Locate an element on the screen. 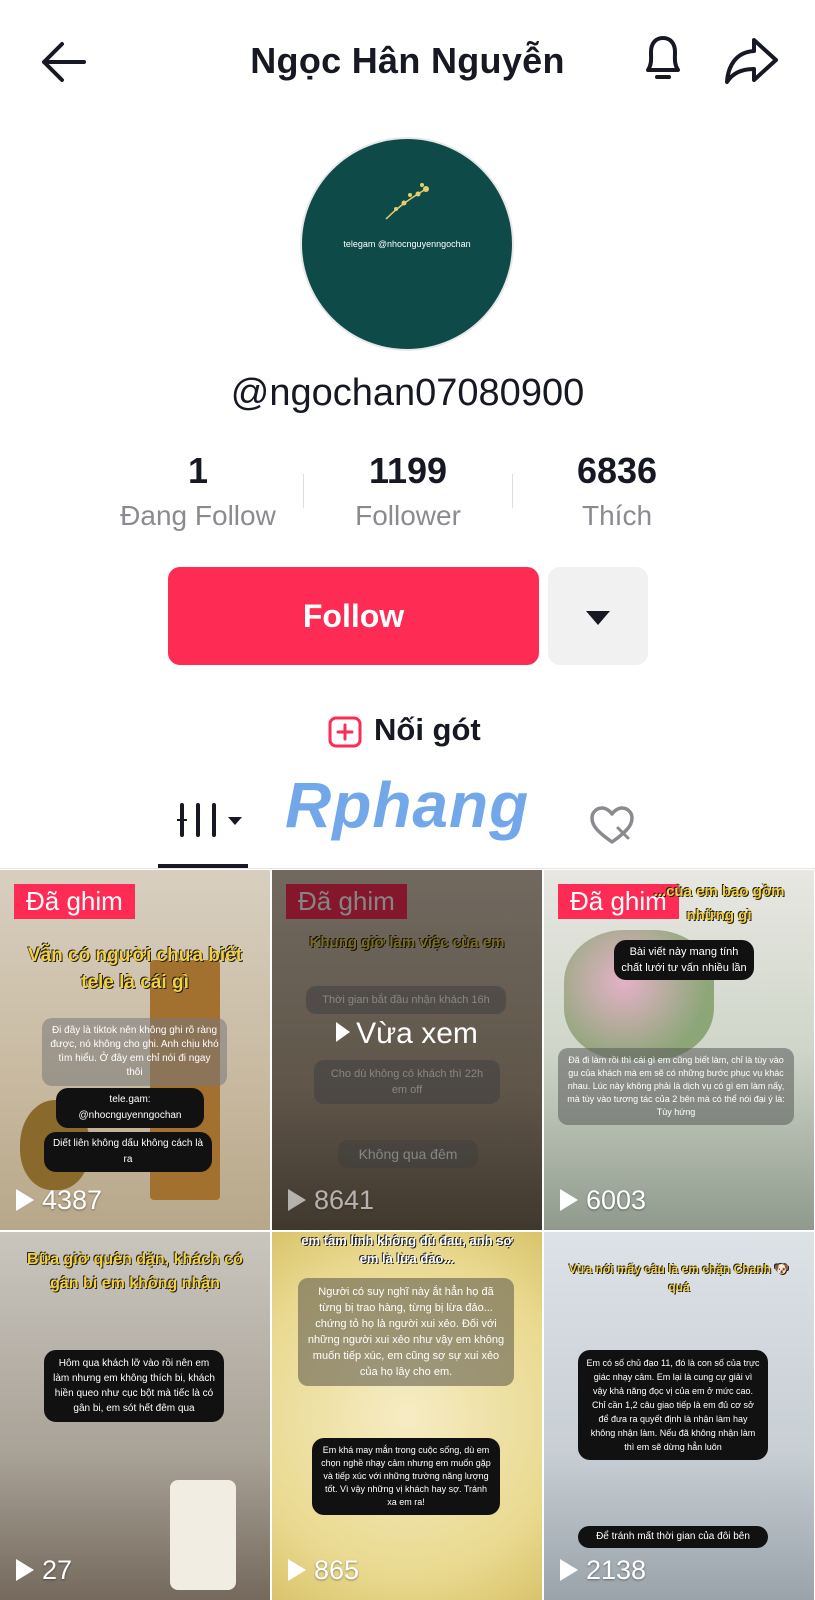  video-headline: Vẫn có người chưa biết tele là cái gì is located at coordinates (135, 969).